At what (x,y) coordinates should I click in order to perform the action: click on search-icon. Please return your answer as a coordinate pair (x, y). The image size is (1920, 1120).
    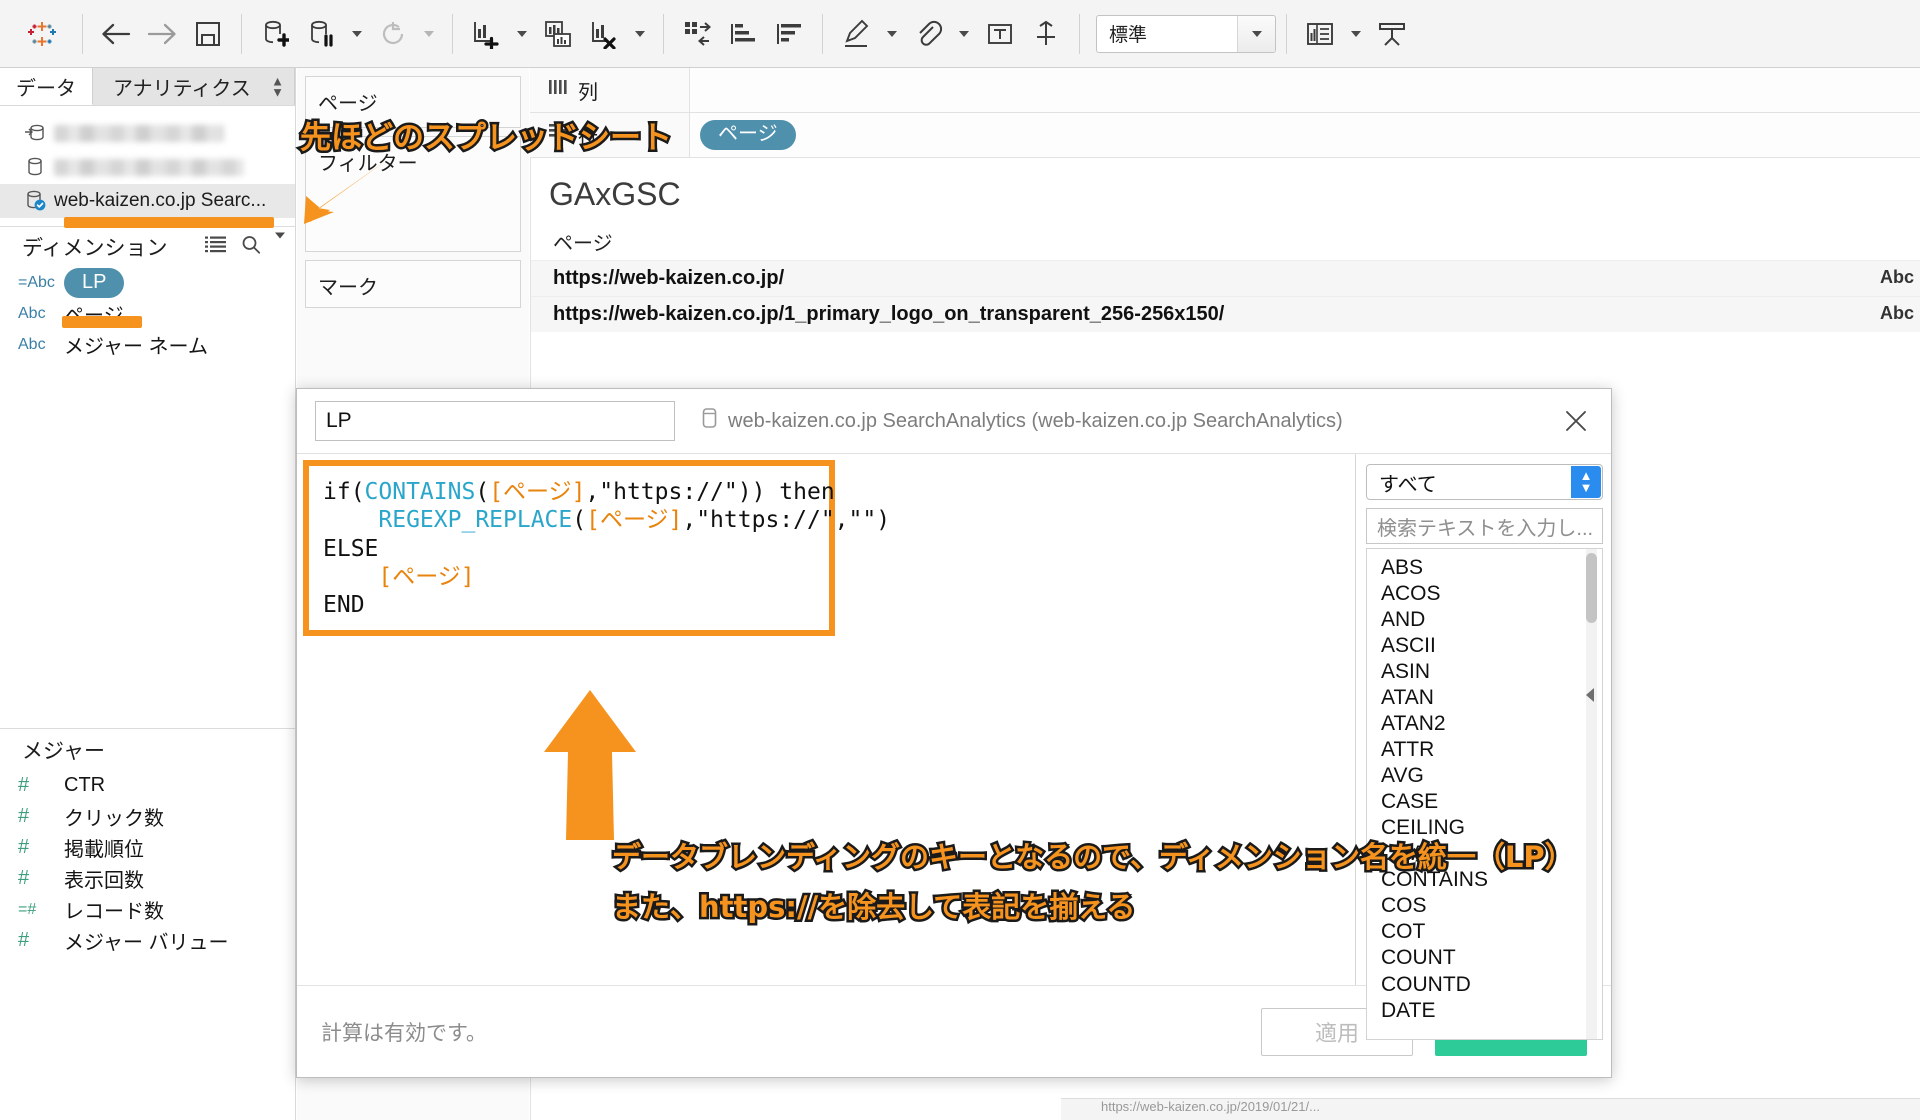
    Looking at the image, I should click on (251, 247).